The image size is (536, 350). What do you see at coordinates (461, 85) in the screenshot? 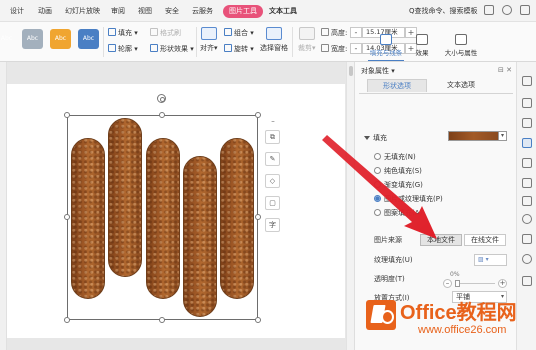
I see `tab-text-options: 文本选项` at bounding box center [461, 85].